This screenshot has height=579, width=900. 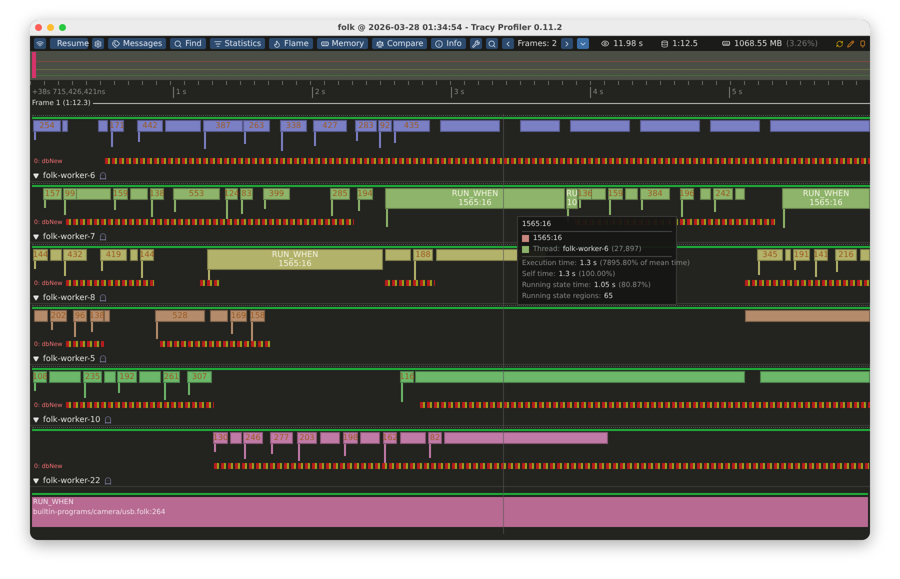 I want to click on zone-block: 235, so click(x=92, y=377).